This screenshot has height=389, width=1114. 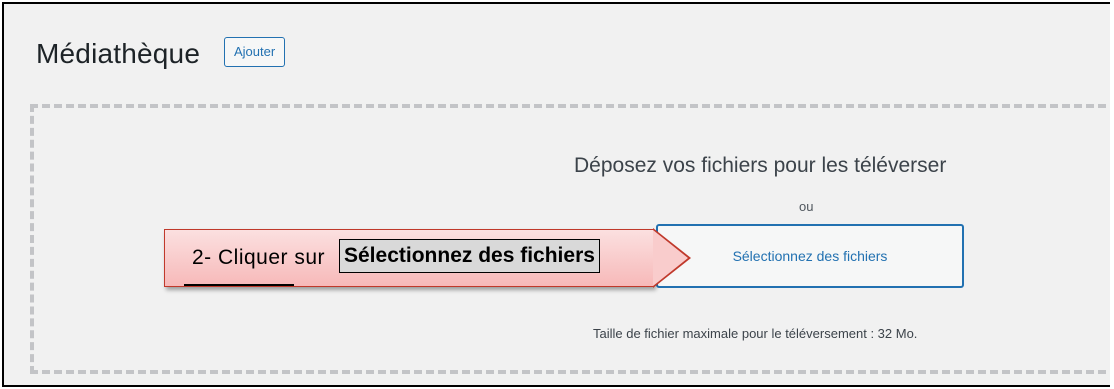 What do you see at coordinates (255, 52) in the screenshot?
I see `add-new-button: Ajouter` at bounding box center [255, 52].